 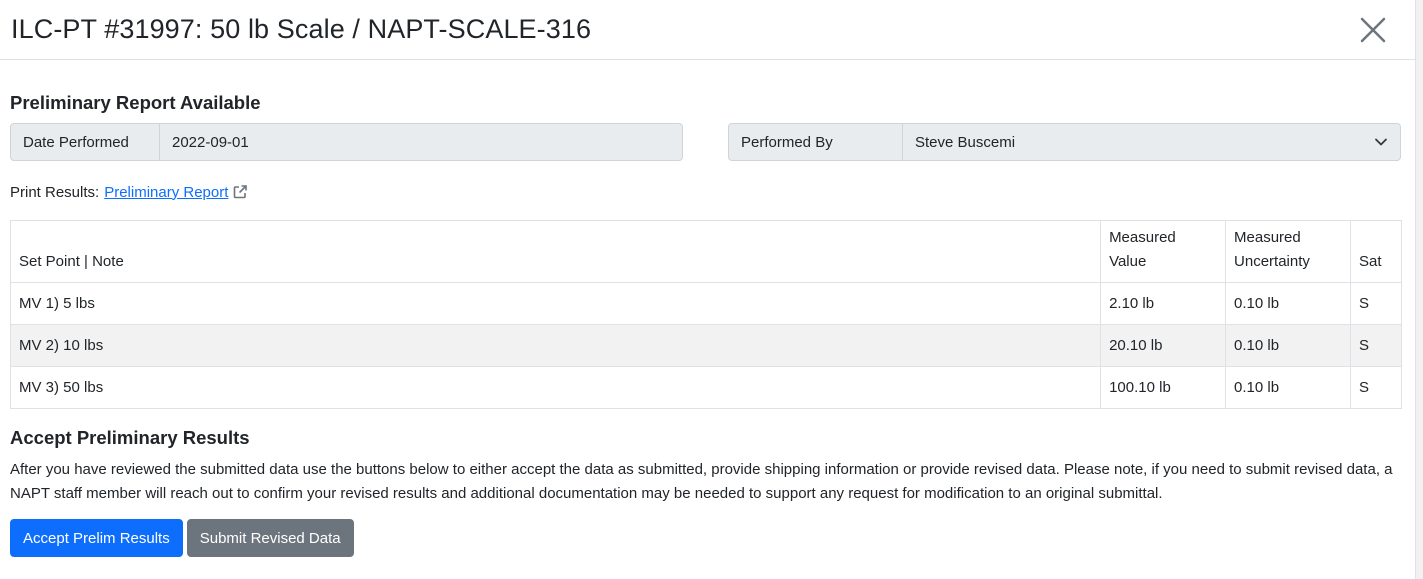 What do you see at coordinates (1419, 289) in the screenshot?
I see `scrollbar-track` at bounding box center [1419, 289].